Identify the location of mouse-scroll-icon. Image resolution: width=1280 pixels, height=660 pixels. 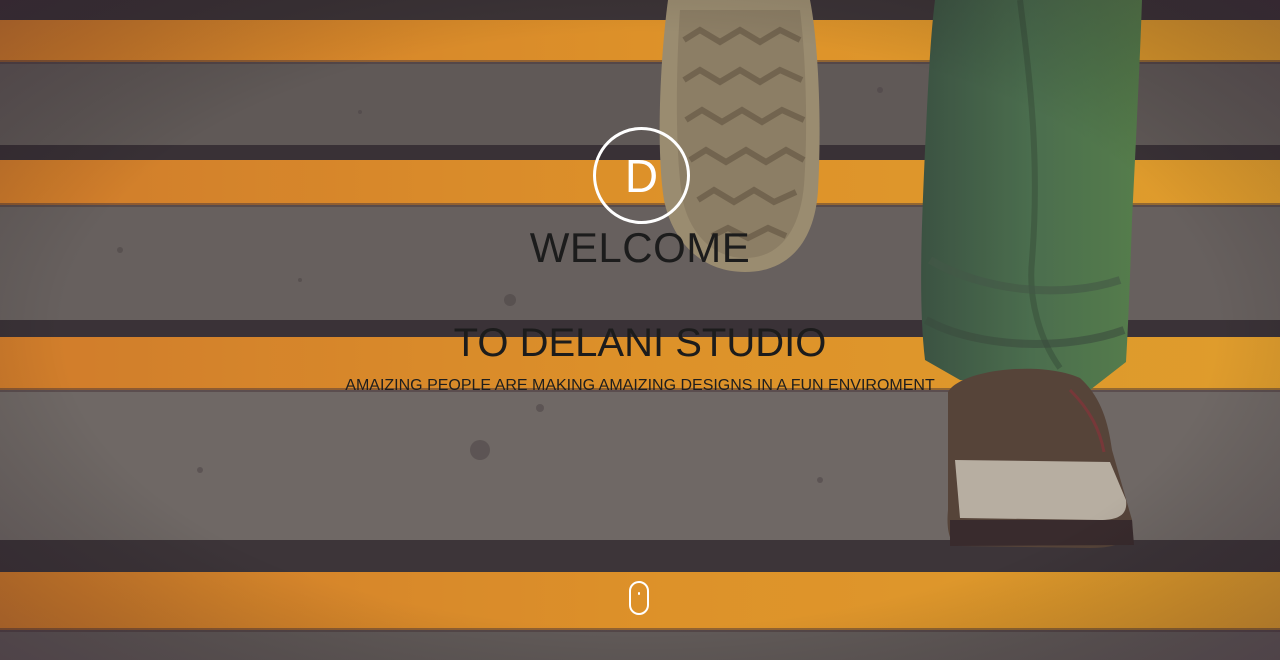
(639, 598).